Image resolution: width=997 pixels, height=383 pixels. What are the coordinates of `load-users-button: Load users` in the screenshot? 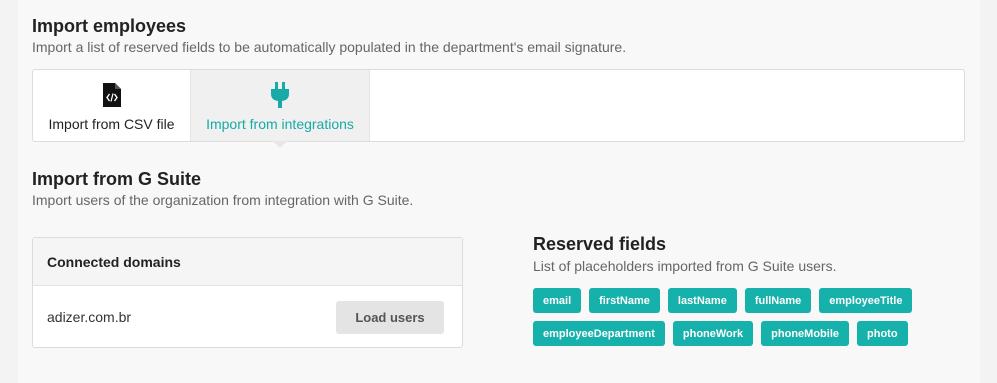 It's located at (390, 317).